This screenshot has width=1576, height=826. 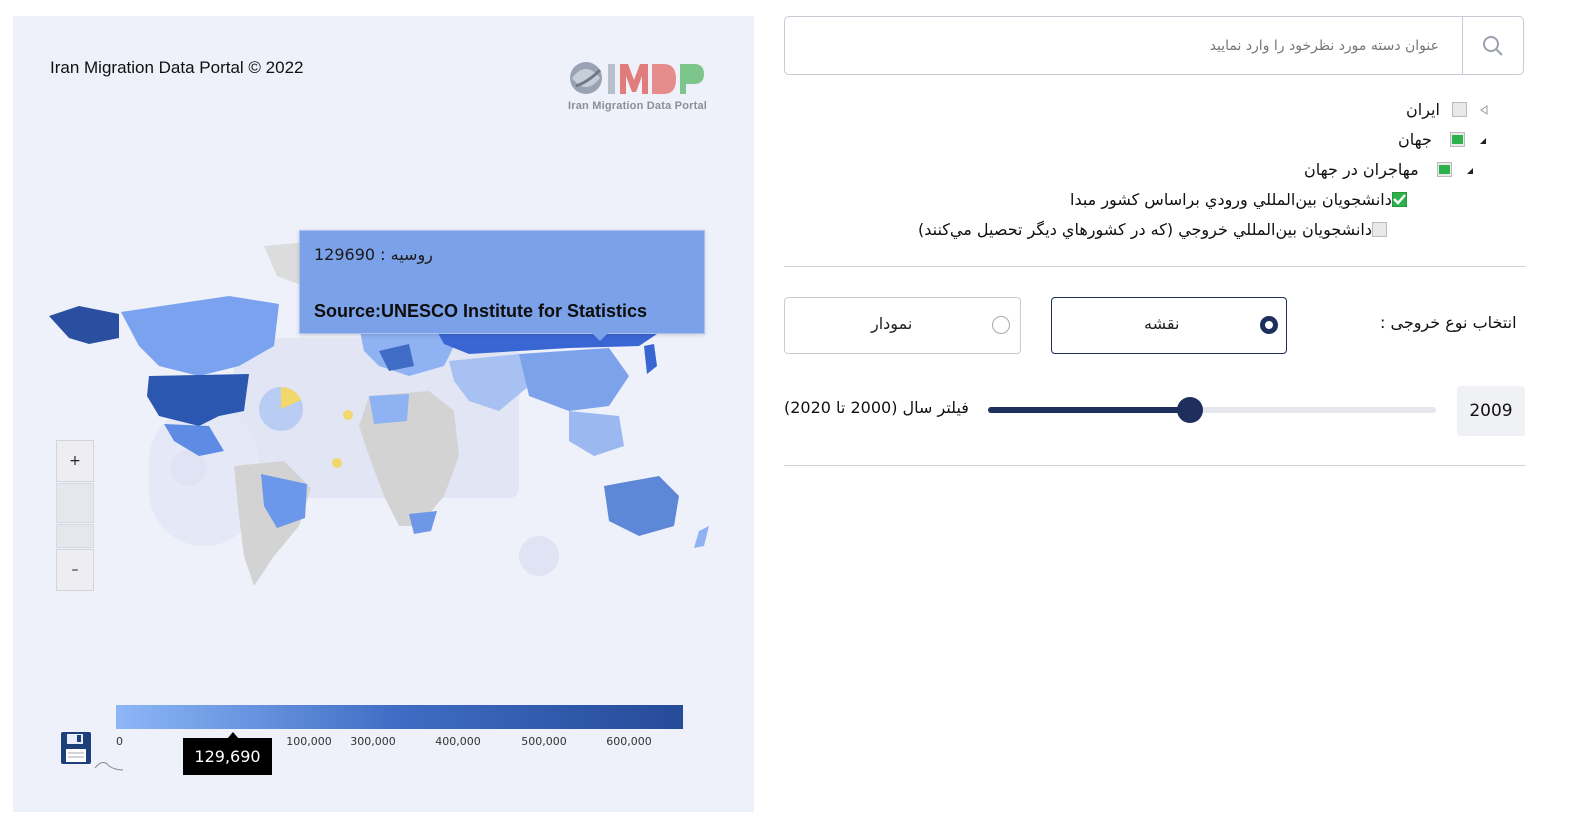 I want to click on legend-current-value: 129,690, so click(x=227, y=756).